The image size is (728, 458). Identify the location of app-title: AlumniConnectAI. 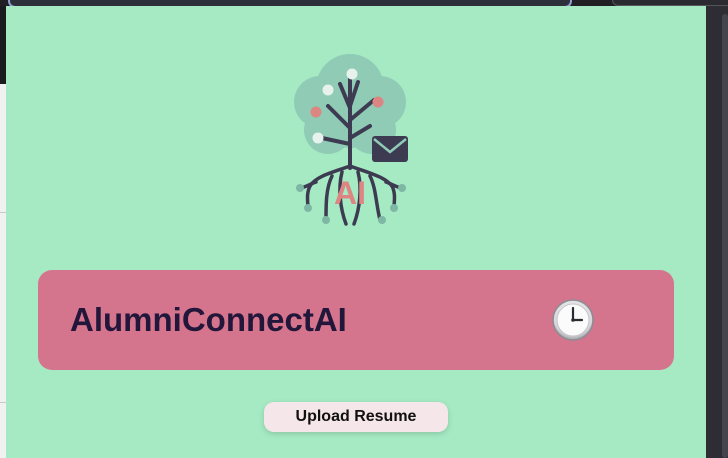
(208, 319).